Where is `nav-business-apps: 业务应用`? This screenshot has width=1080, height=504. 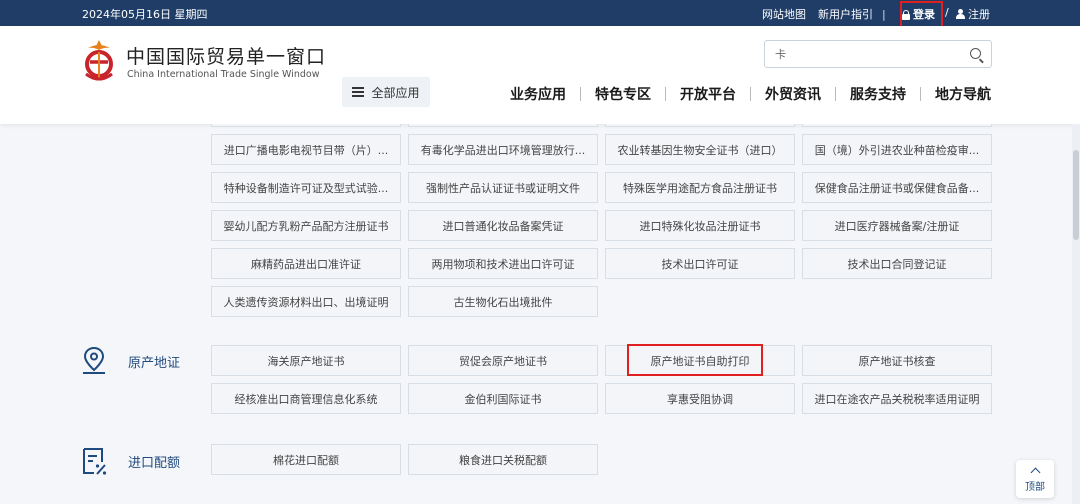
nav-business-apps: 业务应用 is located at coordinates (538, 94).